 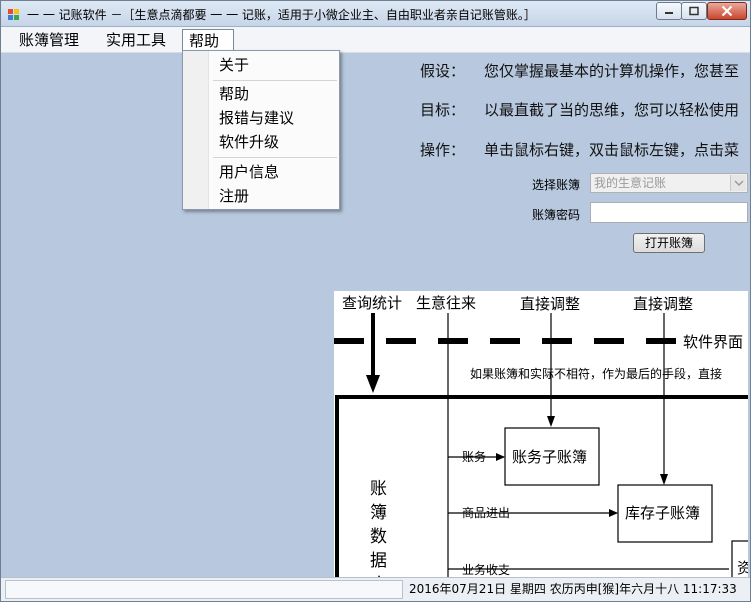 What do you see at coordinates (378, 489) in the screenshot?
I see `db-label-char: 账` at bounding box center [378, 489].